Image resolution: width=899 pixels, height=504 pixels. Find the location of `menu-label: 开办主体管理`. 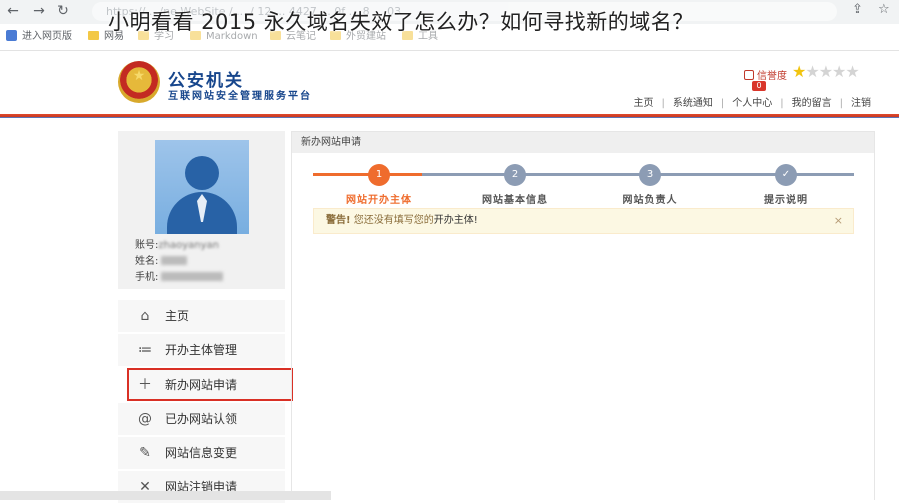

menu-label: 开办主体管理 is located at coordinates (201, 350).